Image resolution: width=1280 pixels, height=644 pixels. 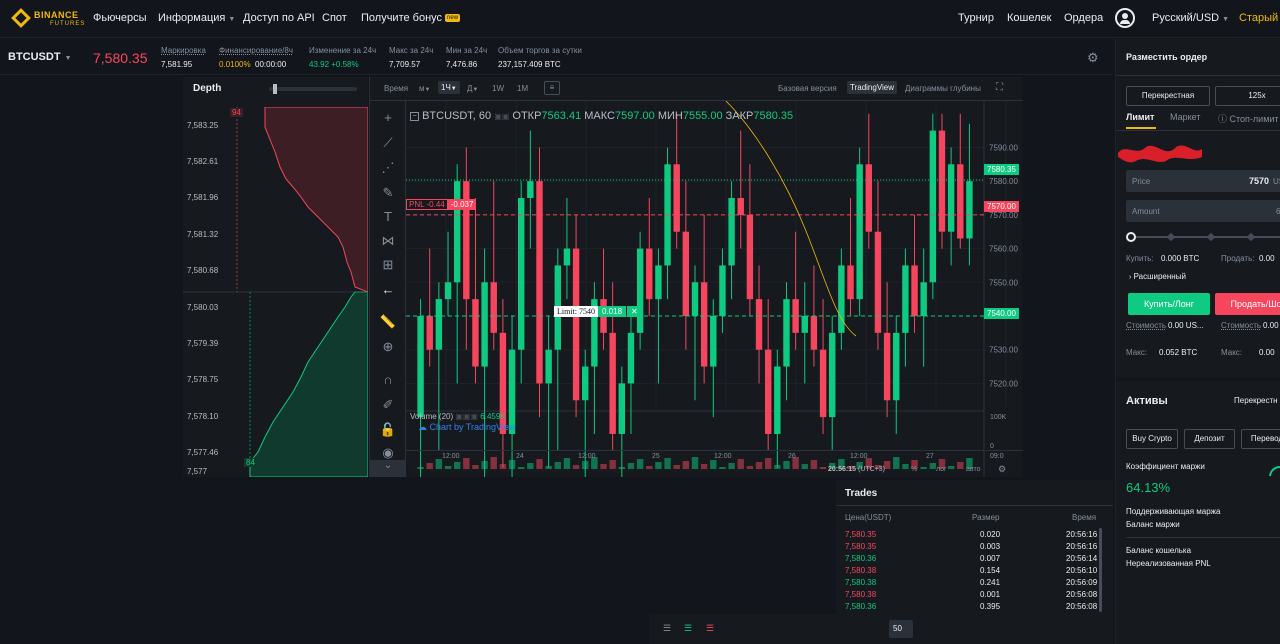 I want to click on lock-drawing-icon: ✐, so click(x=388, y=405).